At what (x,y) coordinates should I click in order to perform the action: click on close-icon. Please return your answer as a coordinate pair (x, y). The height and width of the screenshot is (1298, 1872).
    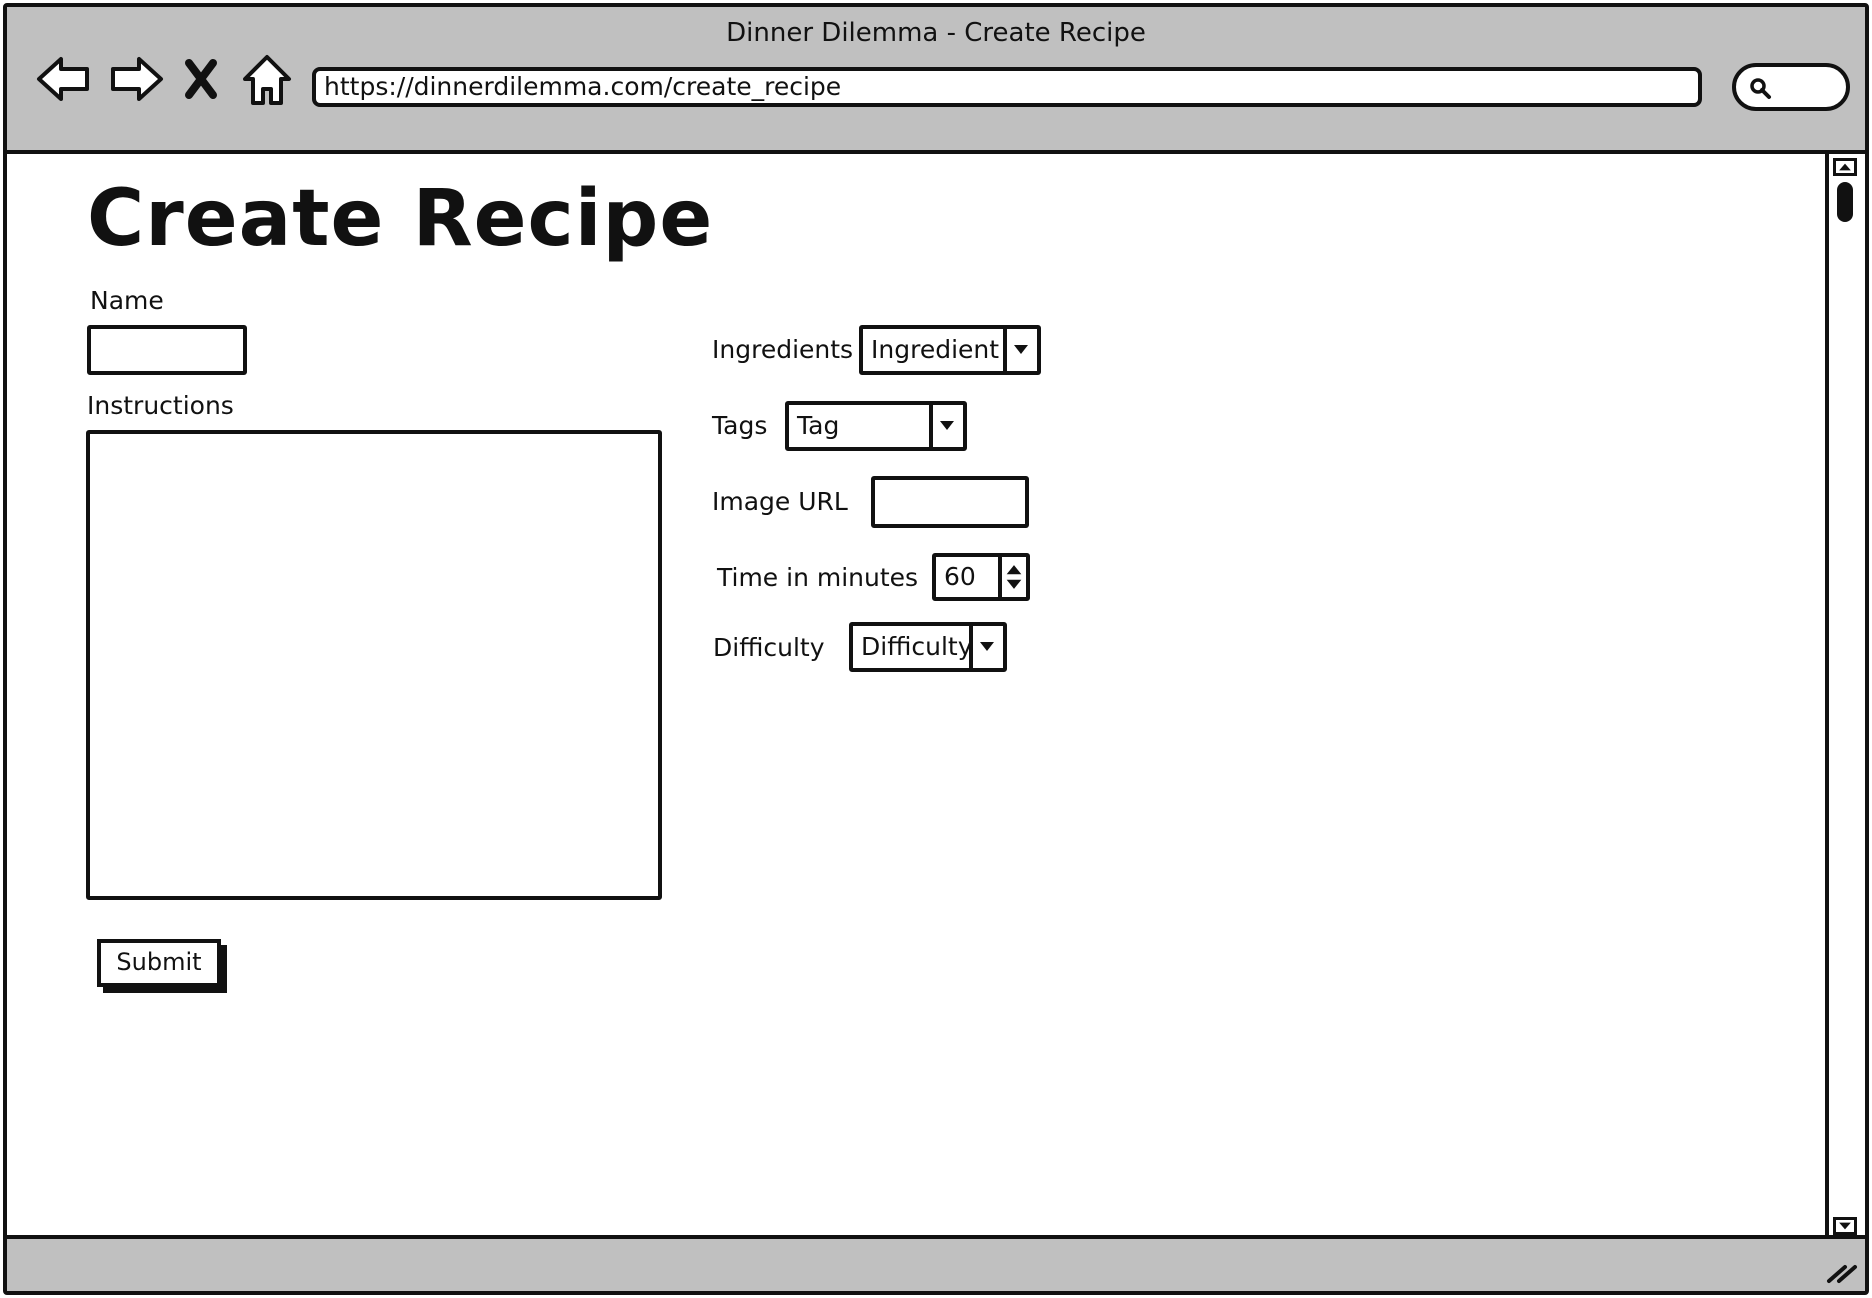
    Looking at the image, I should click on (201, 79).